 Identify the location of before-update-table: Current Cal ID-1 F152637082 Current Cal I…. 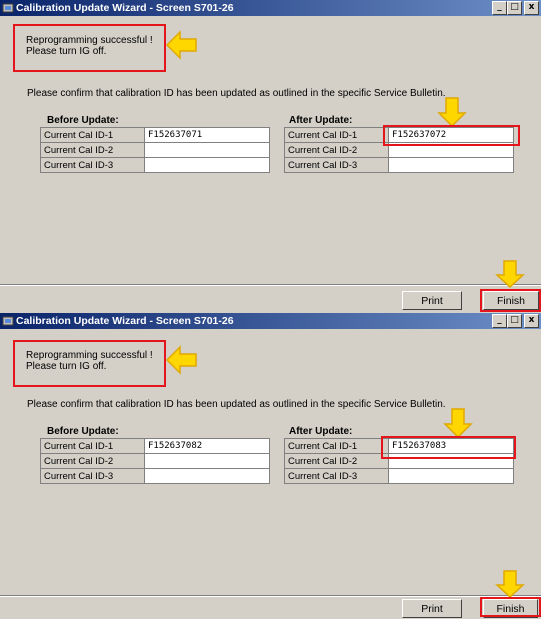
(155, 461).